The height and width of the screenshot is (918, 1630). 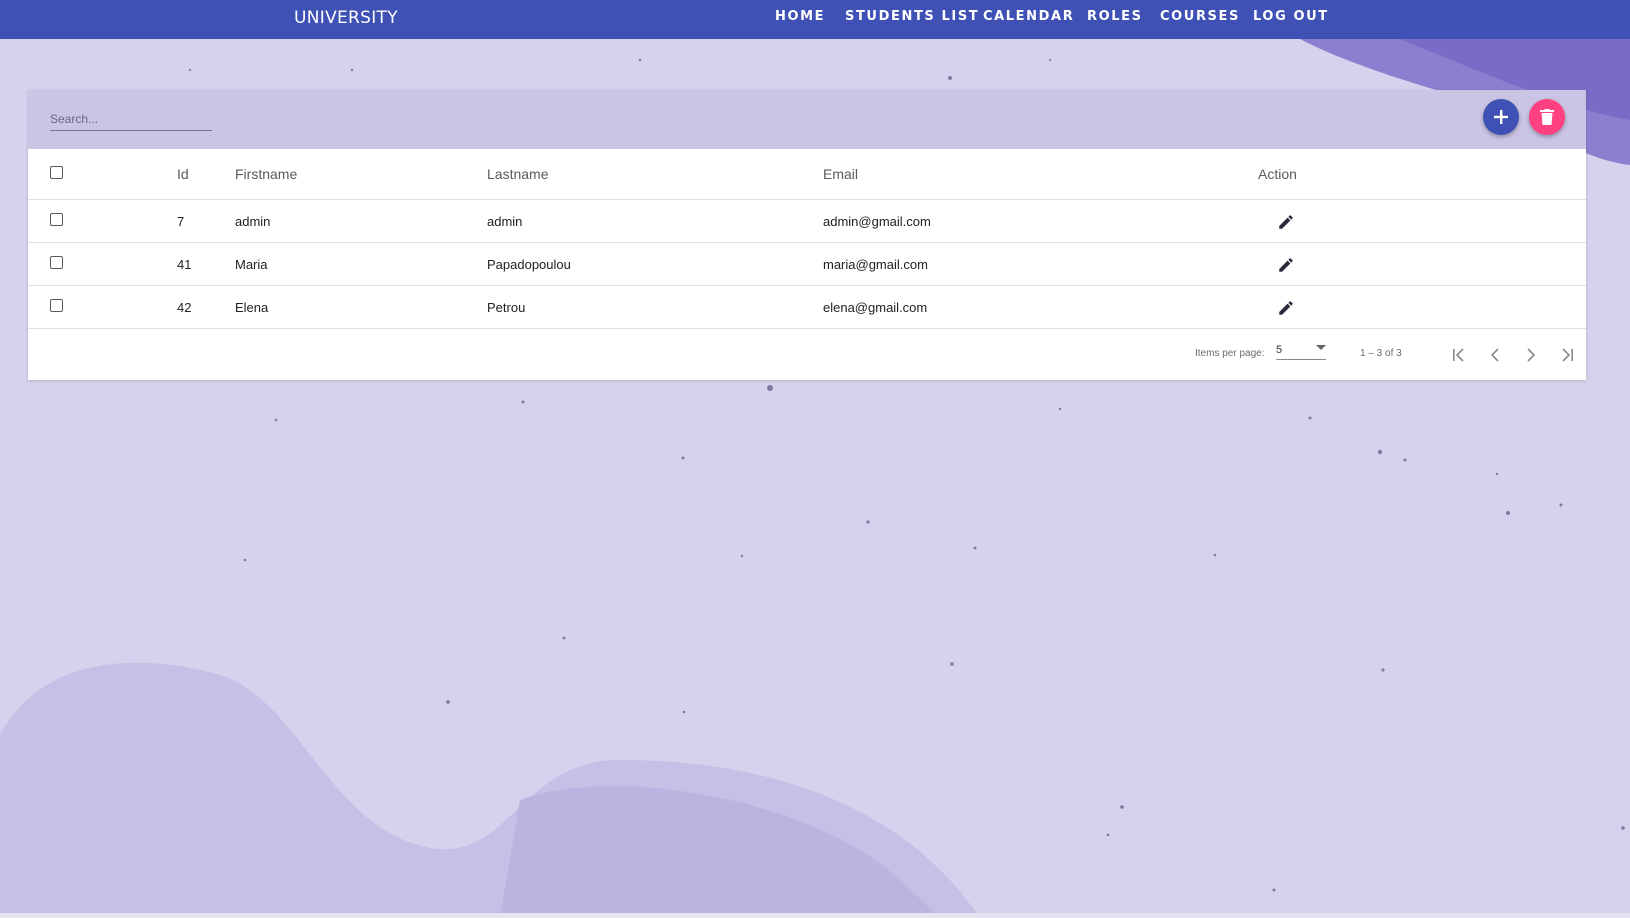 What do you see at coordinates (1531, 355) in the screenshot?
I see `next-page-icon` at bounding box center [1531, 355].